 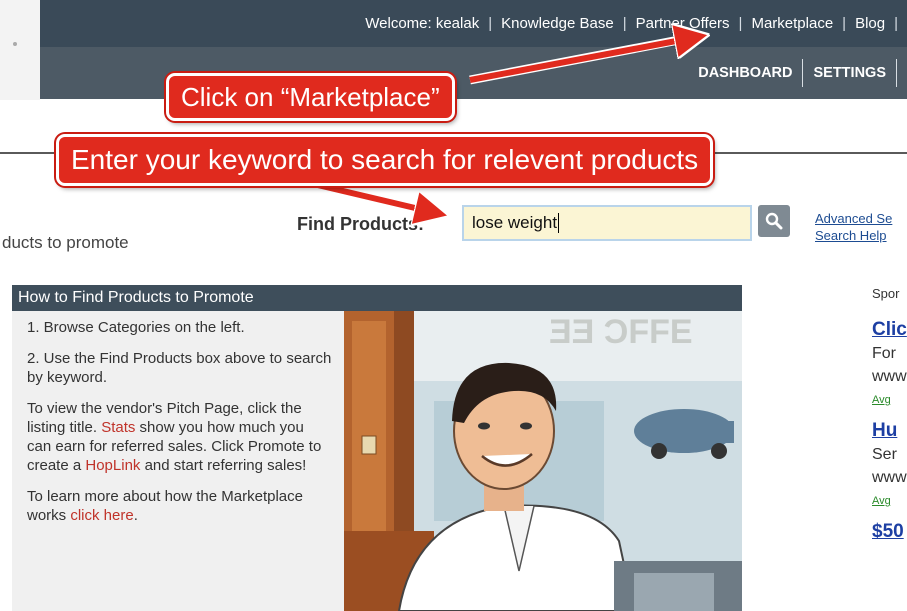 I want to click on callout-marketplace: Click on “Marketplace”, so click(x=310, y=97).